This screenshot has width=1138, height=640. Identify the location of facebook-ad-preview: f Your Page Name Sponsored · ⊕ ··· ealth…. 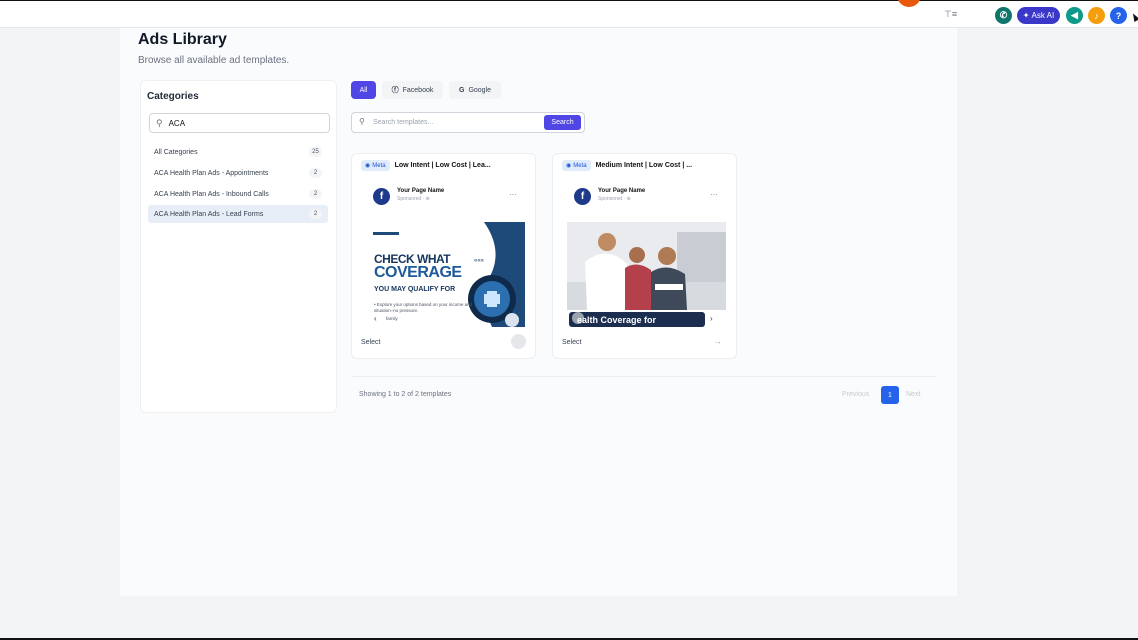
(646, 256).